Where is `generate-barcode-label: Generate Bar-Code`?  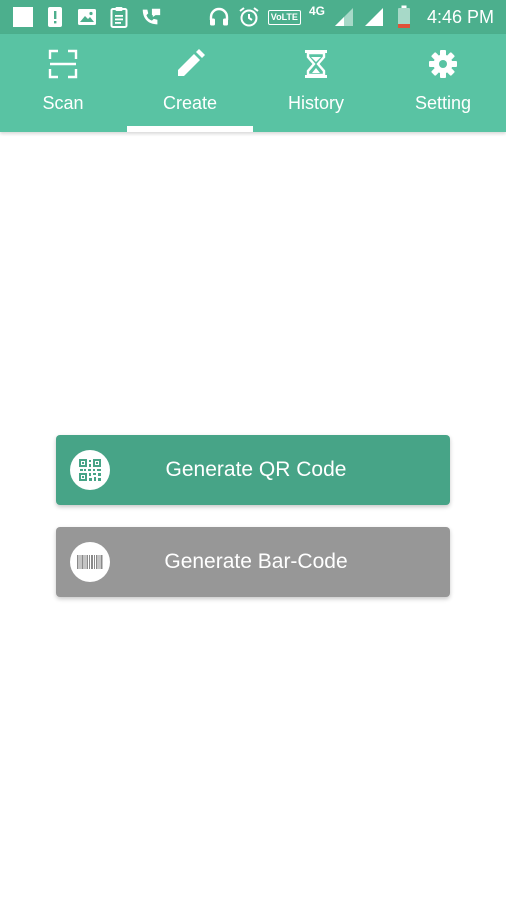 generate-barcode-label: Generate Bar-Code is located at coordinates (256, 561).